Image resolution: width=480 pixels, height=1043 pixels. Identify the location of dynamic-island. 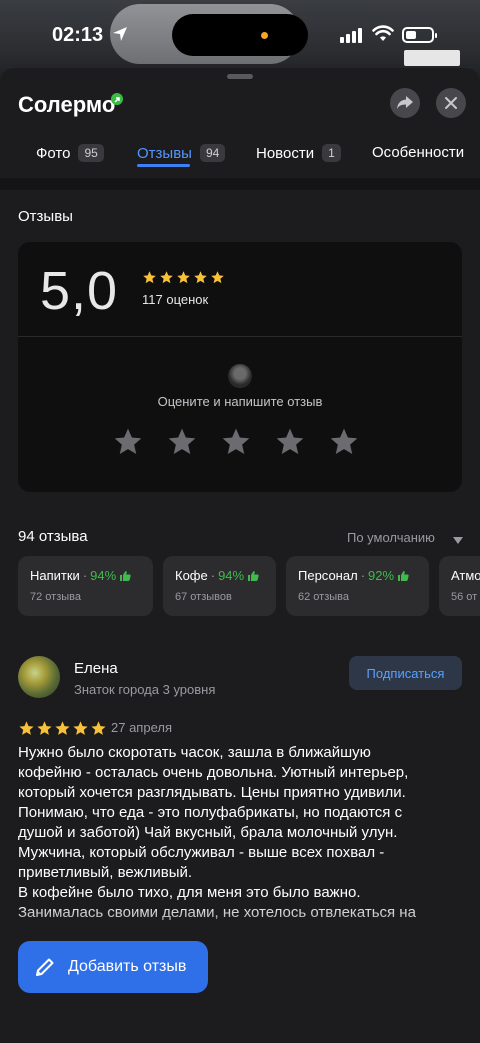
(240, 35).